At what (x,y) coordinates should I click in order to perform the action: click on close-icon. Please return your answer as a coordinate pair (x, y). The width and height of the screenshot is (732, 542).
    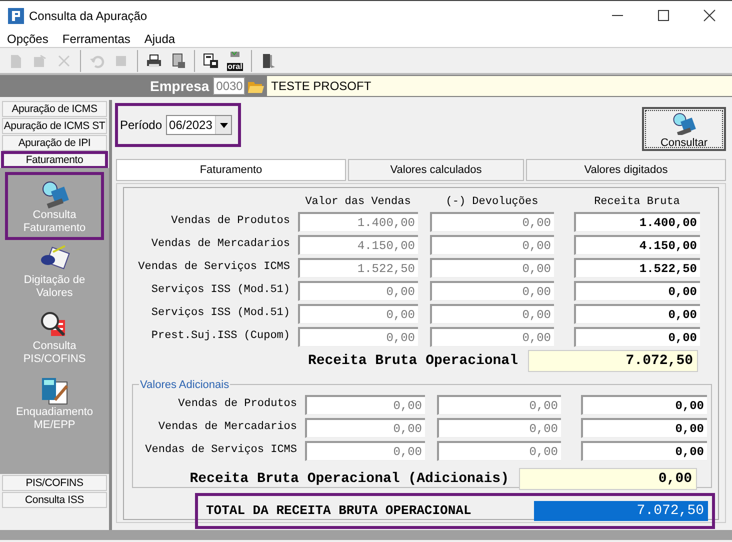
    Looking at the image, I should click on (709, 15).